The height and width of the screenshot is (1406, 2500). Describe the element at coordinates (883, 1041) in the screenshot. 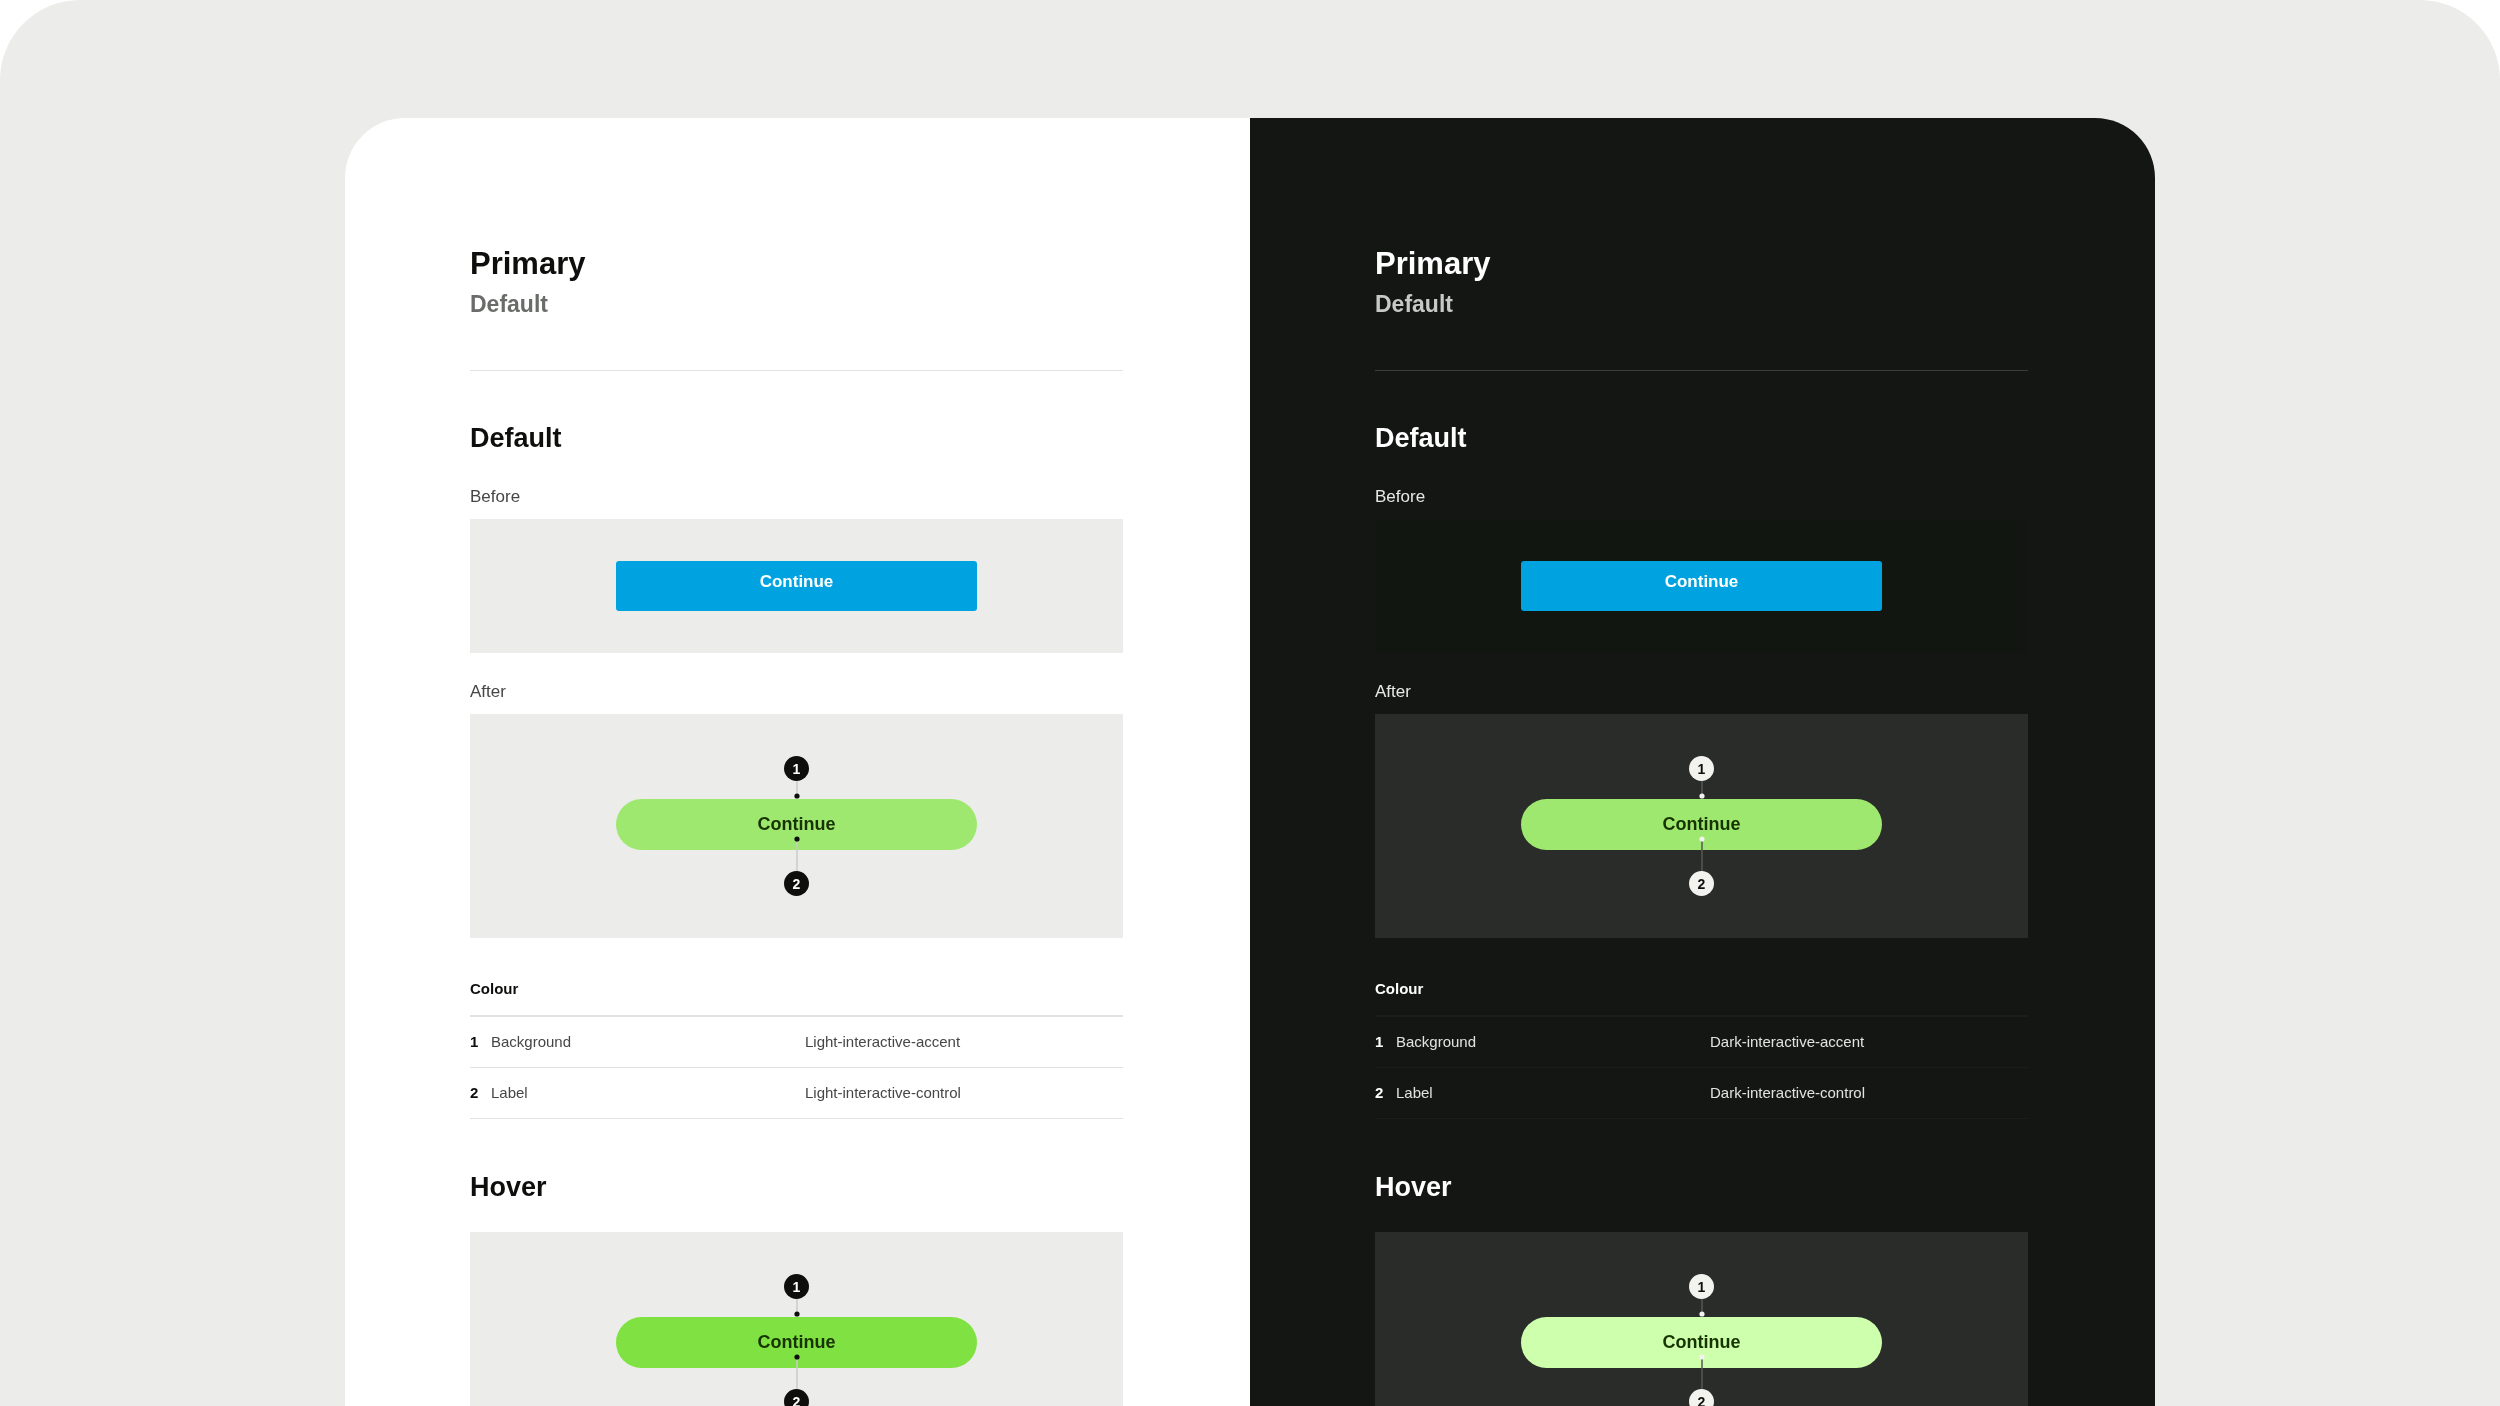

I see `colour-token: Light-interactive-accent` at that location.